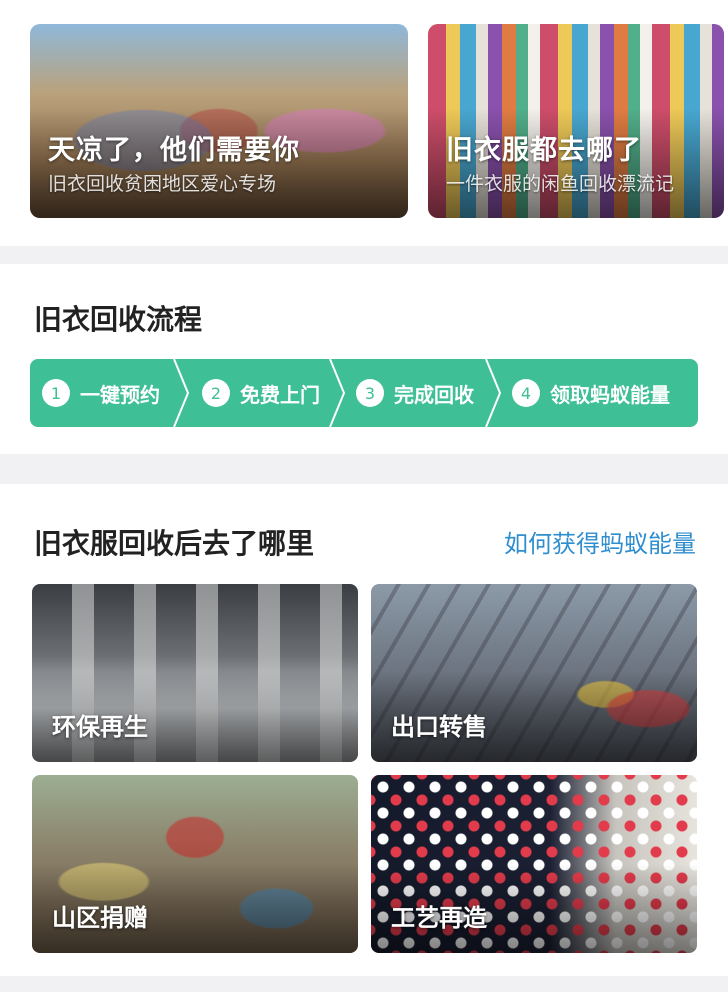 The height and width of the screenshot is (992, 728). Describe the element at coordinates (162, 184) in the screenshot. I see `banner-subtitle: 旧衣回收贫困地区爱心专场` at that location.